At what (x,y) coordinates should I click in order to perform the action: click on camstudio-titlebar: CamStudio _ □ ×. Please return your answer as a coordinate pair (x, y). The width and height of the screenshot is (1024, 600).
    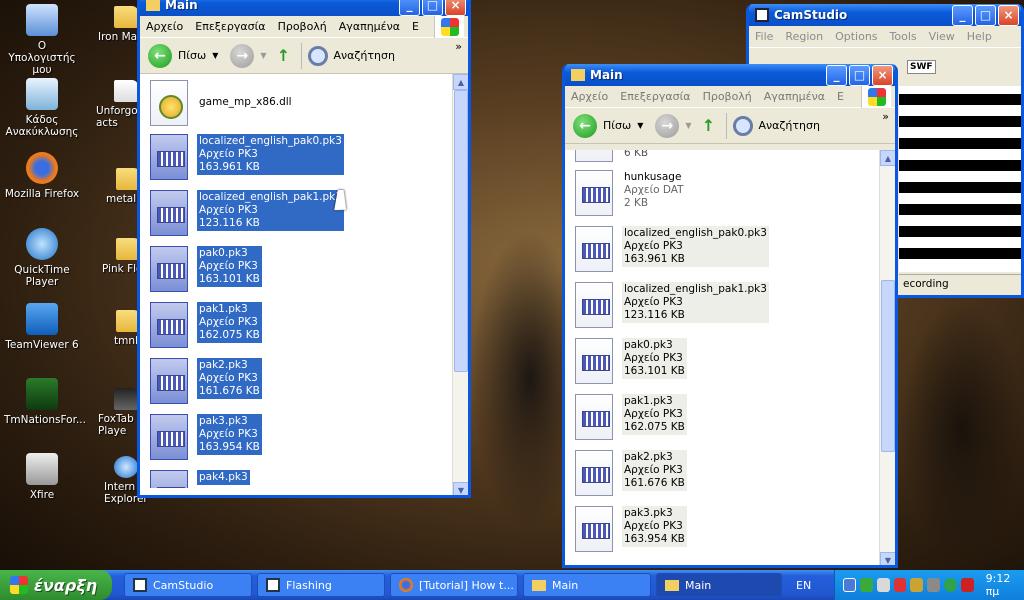
    Looking at the image, I should click on (885, 15).